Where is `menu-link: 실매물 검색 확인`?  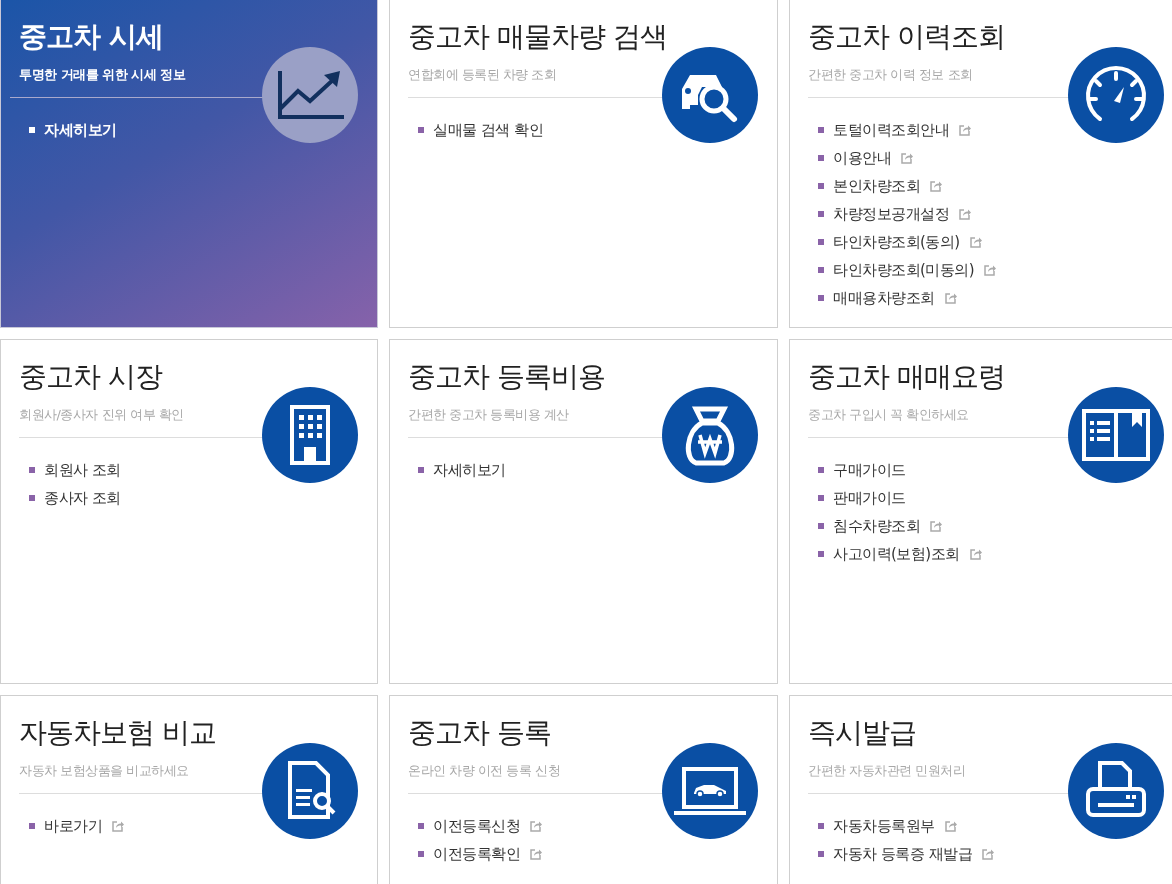 menu-link: 실매물 검색 확인 is located at coordinates (488, 130).